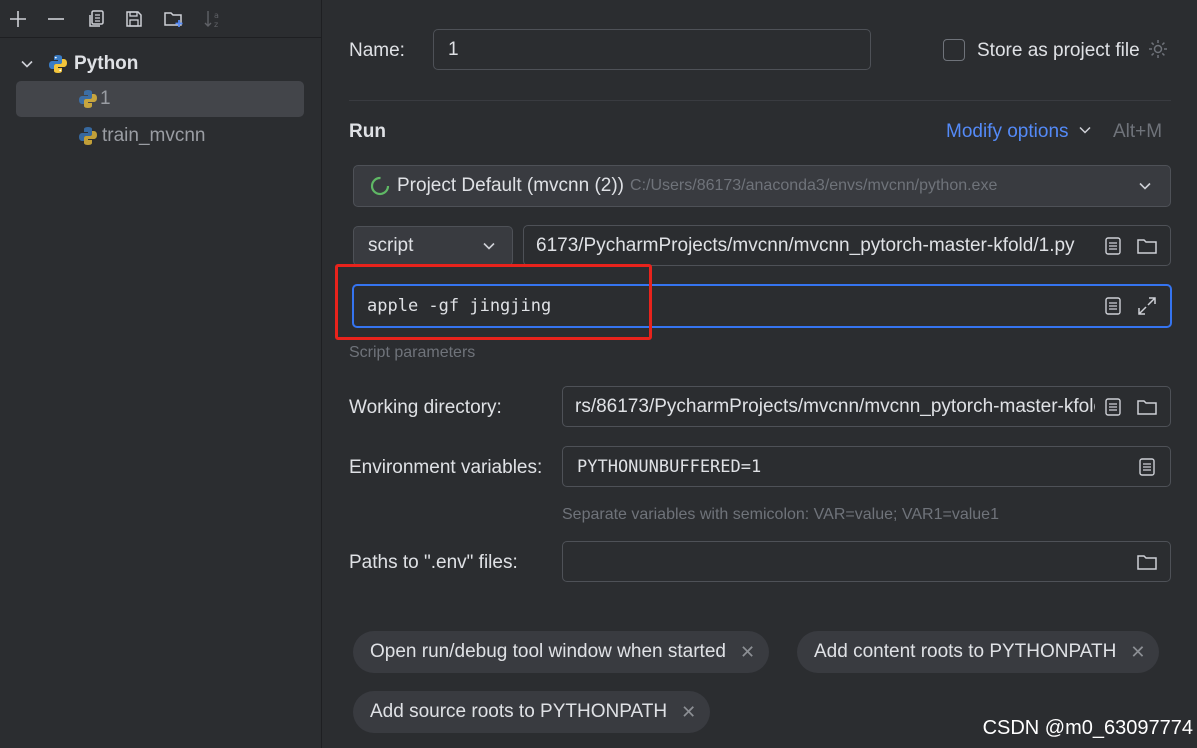  What do you see at coordinates (446, 467) in the screenshot?
I see `environment-variables-label: Environment variables:` at bounding box center [446, 467].